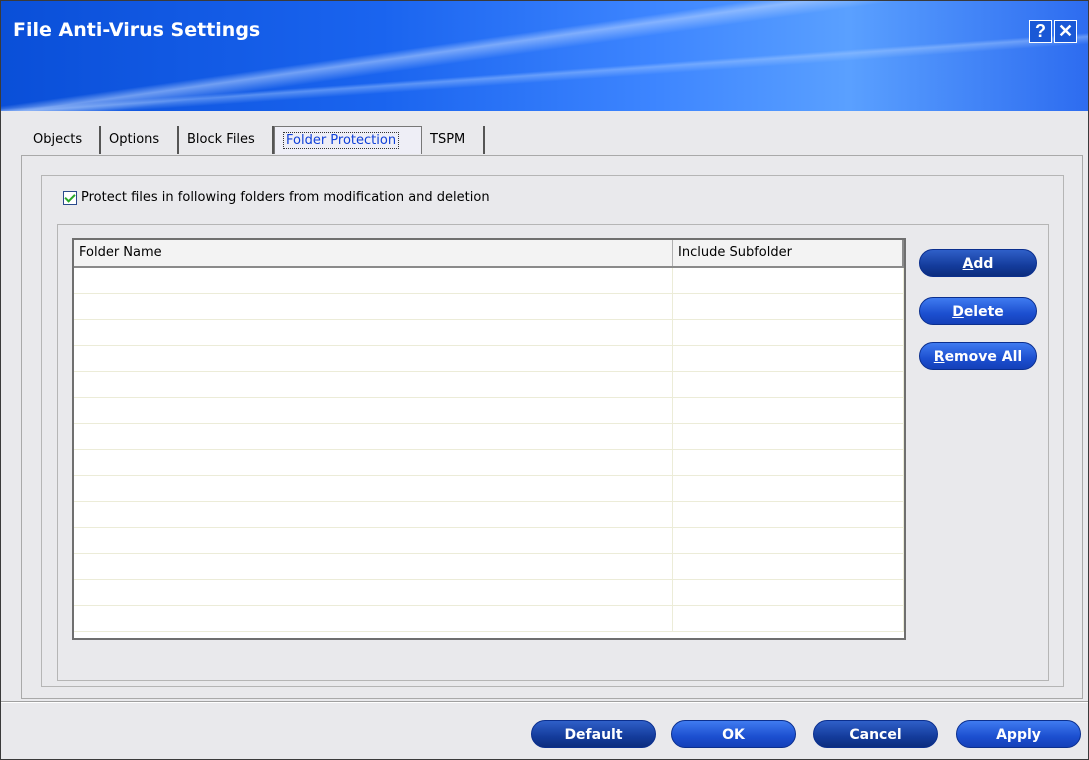 This screenshot has width=1089, height=760. I want to click on tab-tspm: TSPM, so click(453, 140).